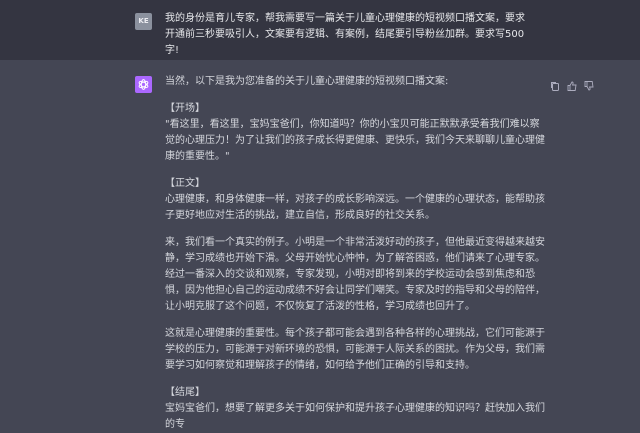 Image resolution: width=640 pixels, height=433 pixels. I want to click on thumbs-down-icon, so click(589, 83).